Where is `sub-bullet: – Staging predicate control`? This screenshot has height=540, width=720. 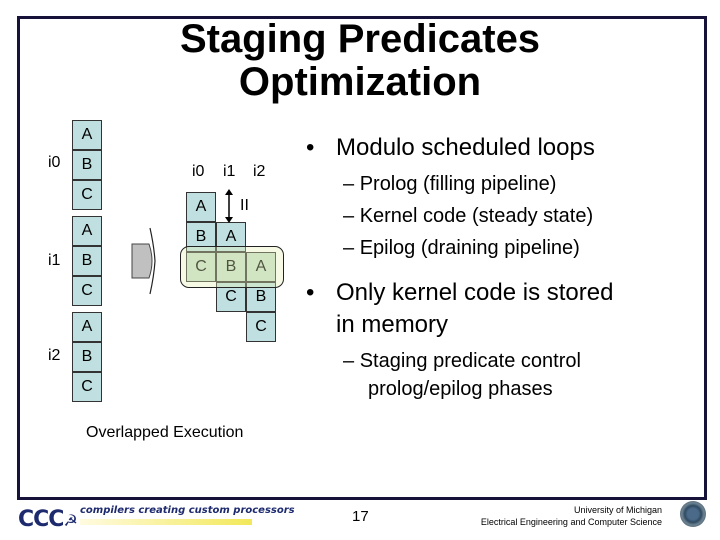
sub-bullet: – Staging predicate control is located at coordinates (462, 361).